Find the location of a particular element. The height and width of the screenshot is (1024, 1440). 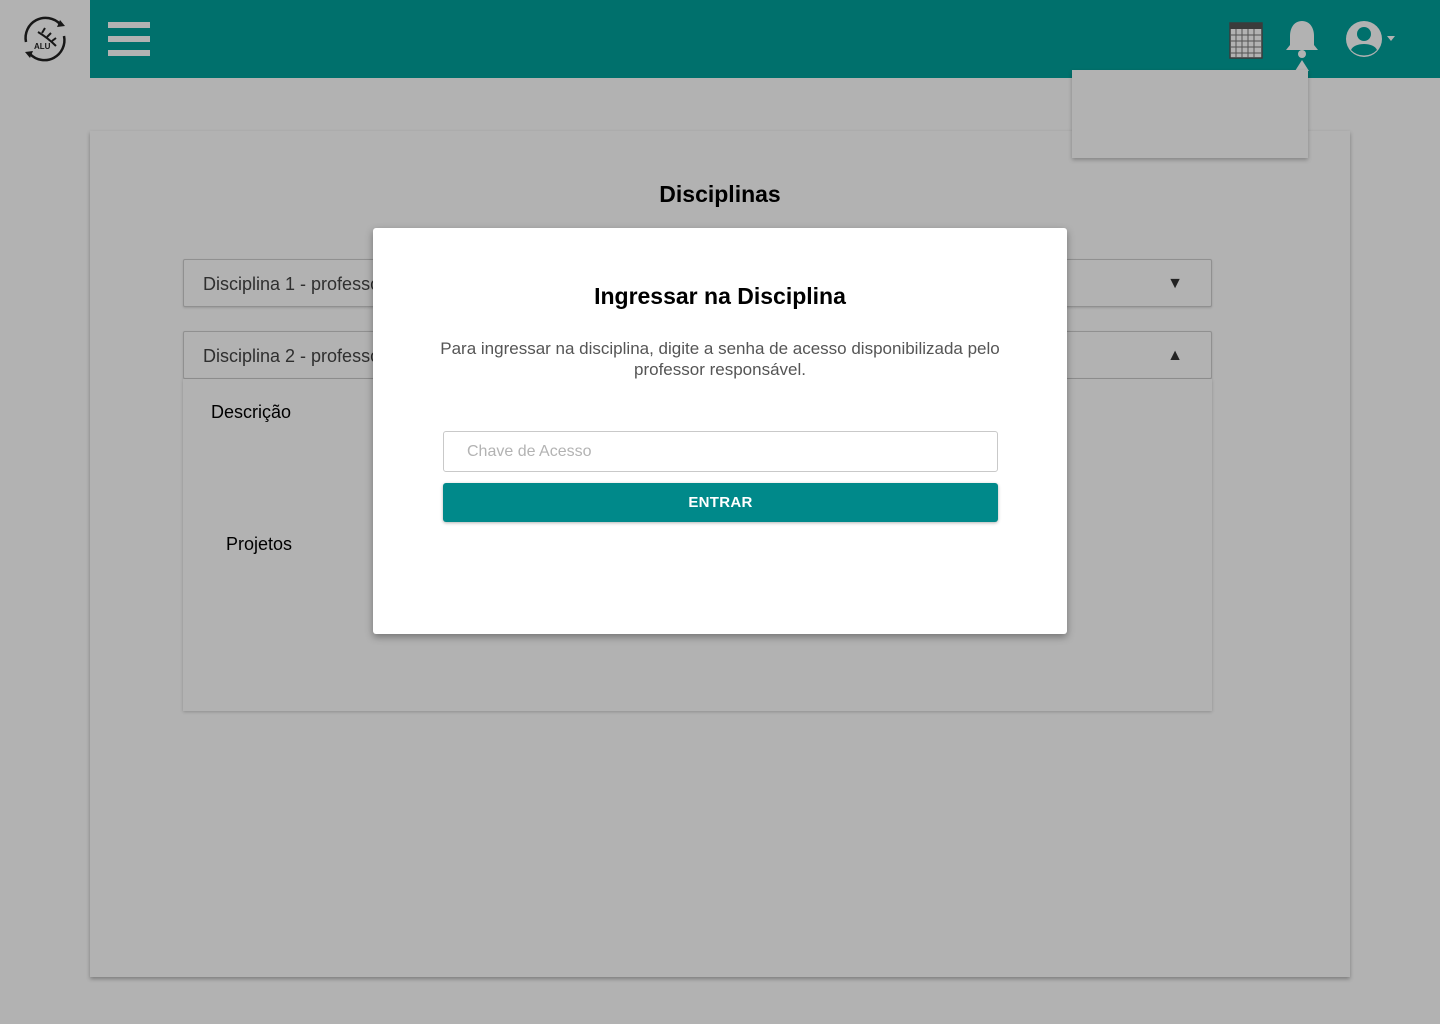

enter-button: ENTRAR is located at coordinates (720, 502).